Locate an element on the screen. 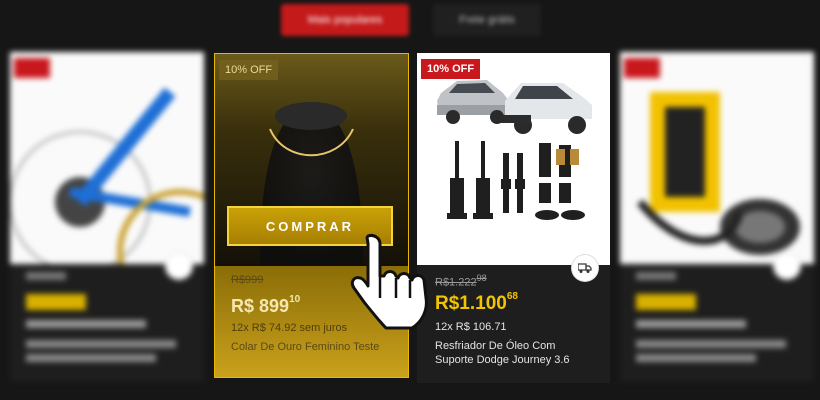 The height and width of the screenshot is (400, 820). bicycle-image is located at coordinates (107, 158).